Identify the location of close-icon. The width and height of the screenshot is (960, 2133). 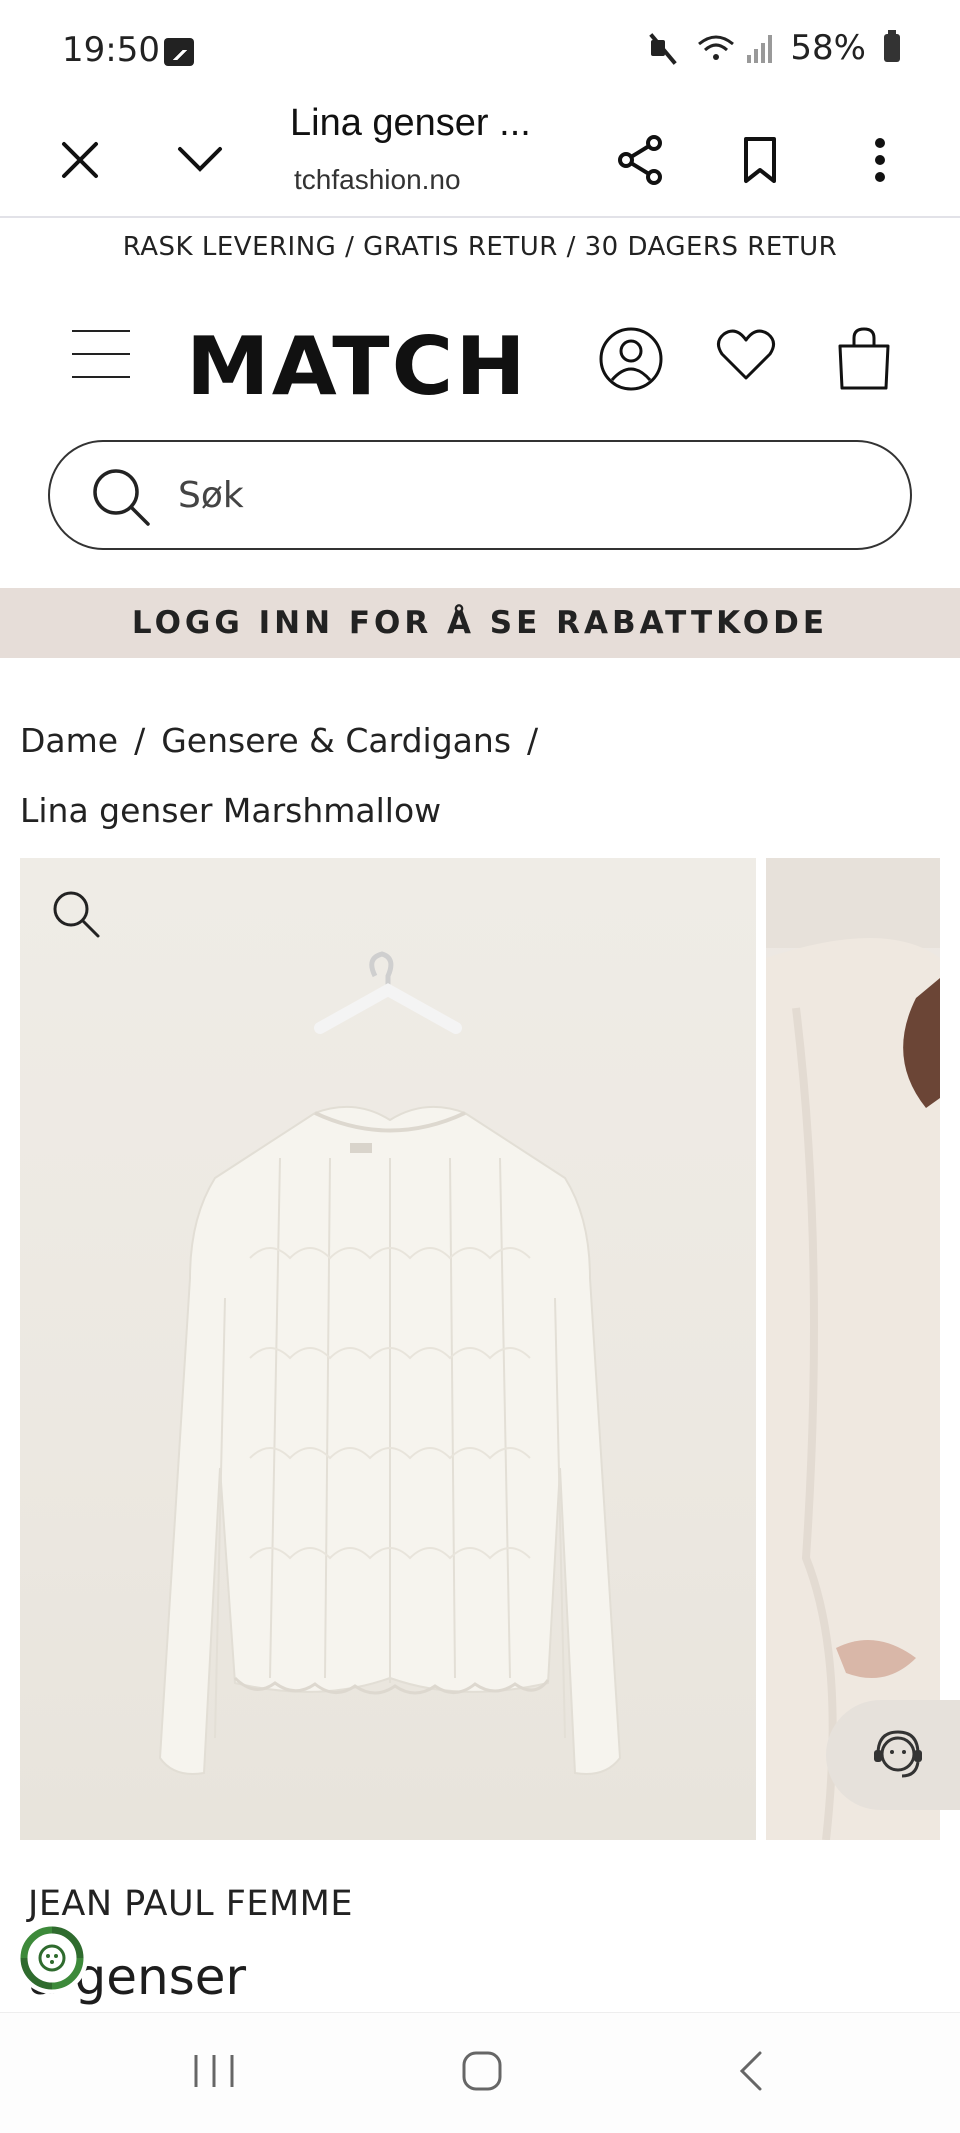
(80, 160).